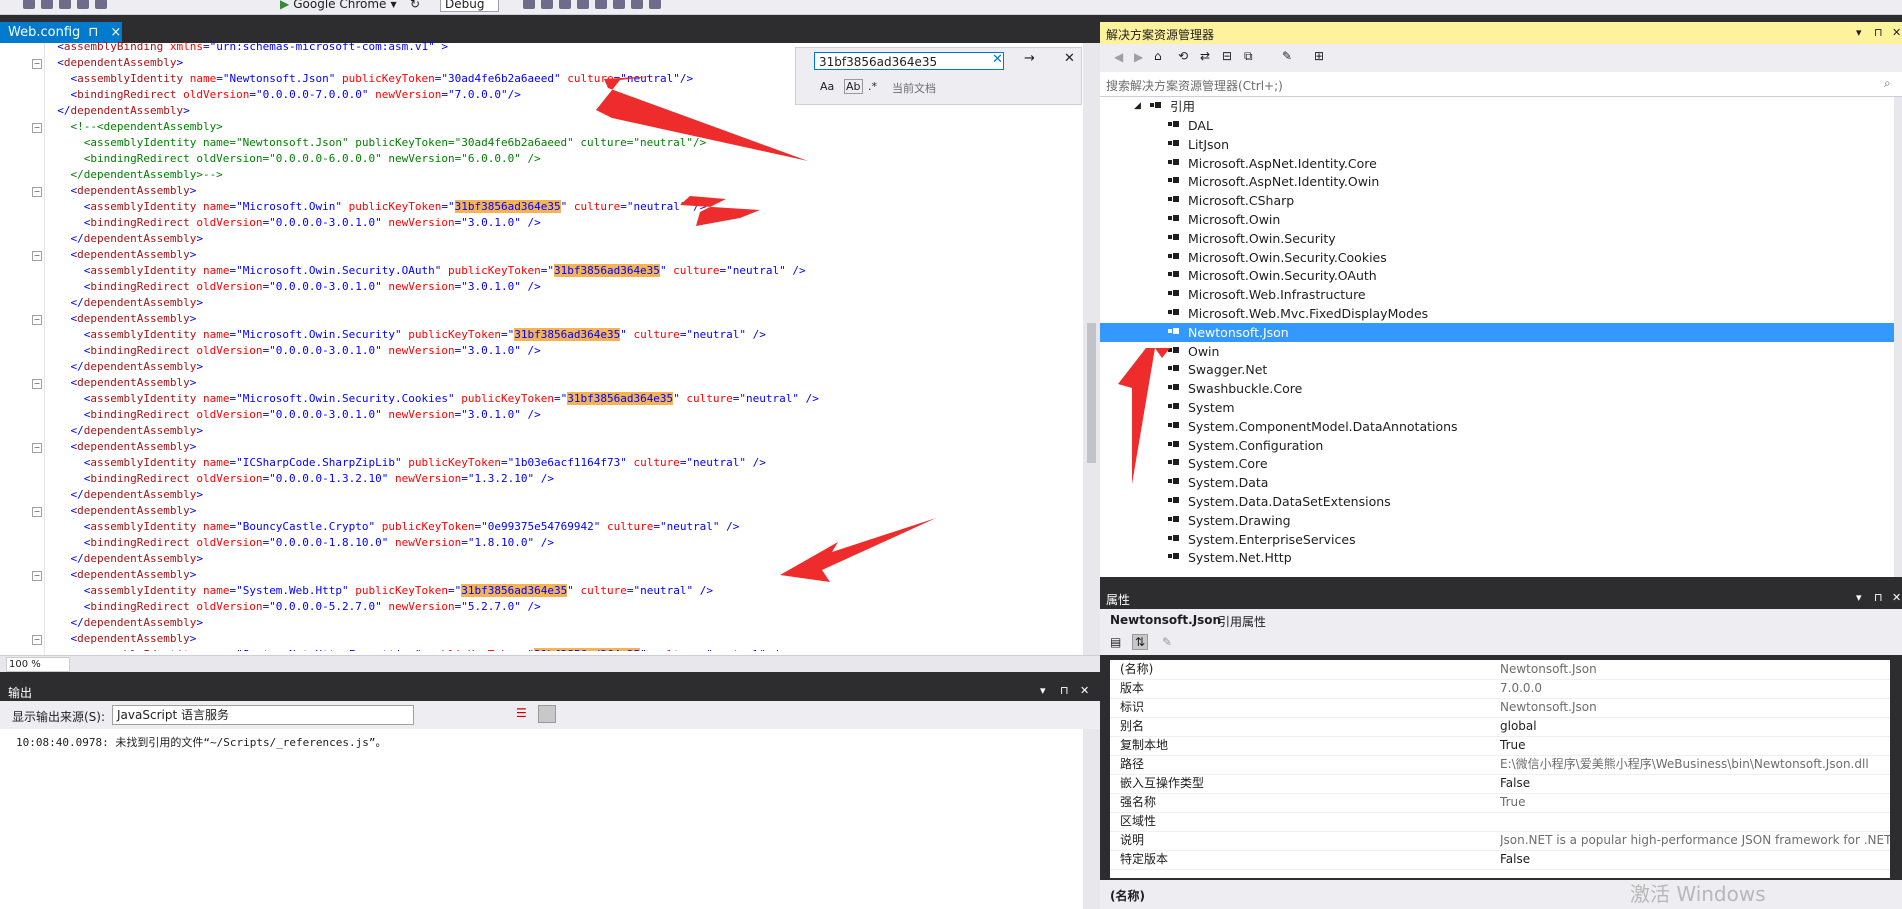 The height and width of the screenshot is (909, 1902). What do you see at coordinates (1497, 294) in the screenshot?
I see `tree-item-reference: Microsoft.Web.Infrastructure` at bounding box center [1497, 294].